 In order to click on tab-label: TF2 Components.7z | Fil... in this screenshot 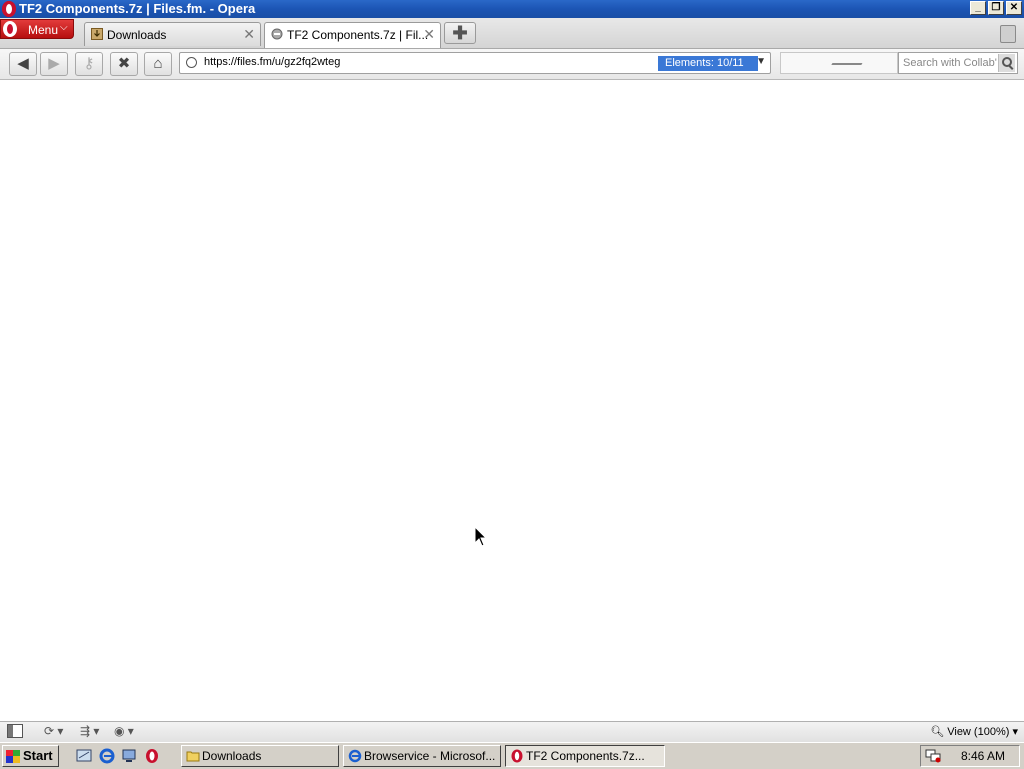, I will do `click(358, 35)`.